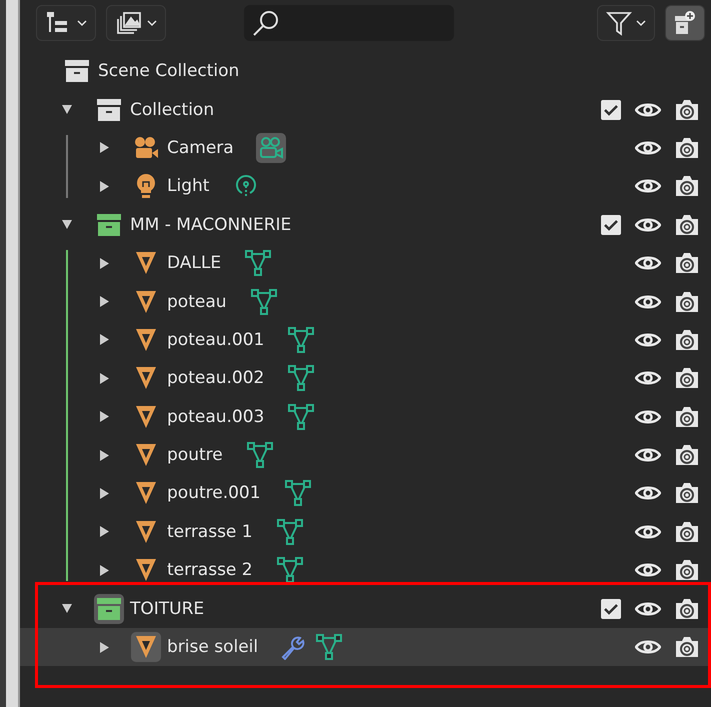  I want to click on wrench-icon, so click(293, 647).